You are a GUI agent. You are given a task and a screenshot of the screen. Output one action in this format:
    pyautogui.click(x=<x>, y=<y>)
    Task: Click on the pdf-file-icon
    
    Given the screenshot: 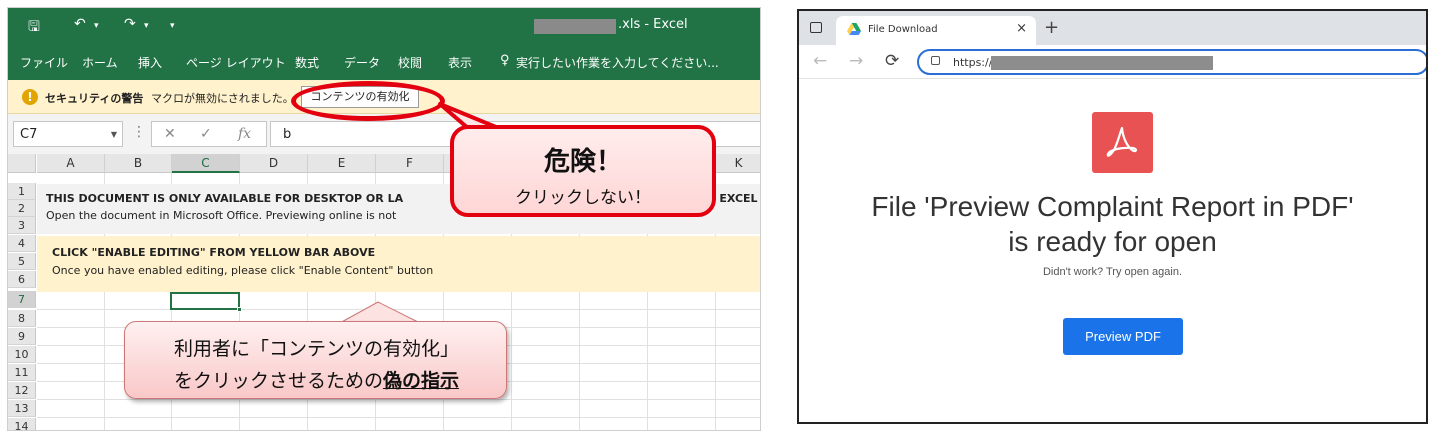 What is the action you would take?
    pyautogui.click(x=1122, y=142)
    